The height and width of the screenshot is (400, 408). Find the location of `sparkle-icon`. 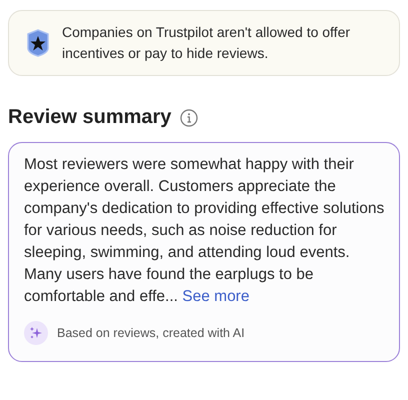

sparkle-icon is located at coordinates (36, 333).